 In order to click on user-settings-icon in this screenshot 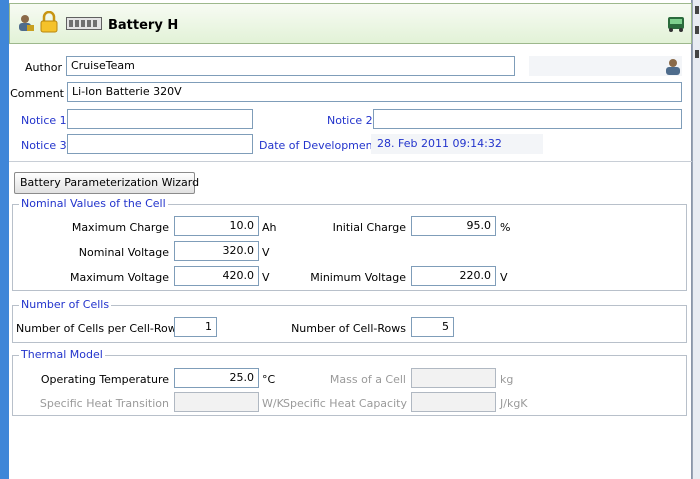, I will do `click(26, 24)`.